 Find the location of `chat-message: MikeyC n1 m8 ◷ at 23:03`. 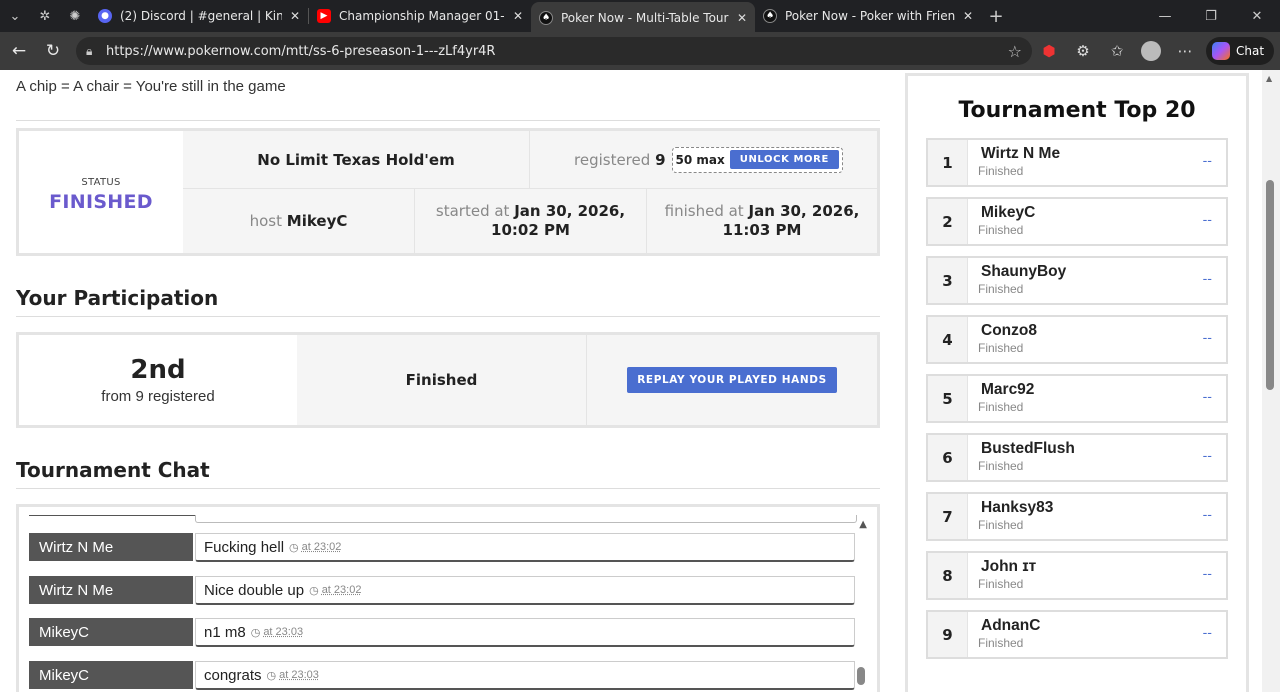

chat-message: MikeyC n1 m8 ◷ at 23:03 is located at coordinates (442, 633).